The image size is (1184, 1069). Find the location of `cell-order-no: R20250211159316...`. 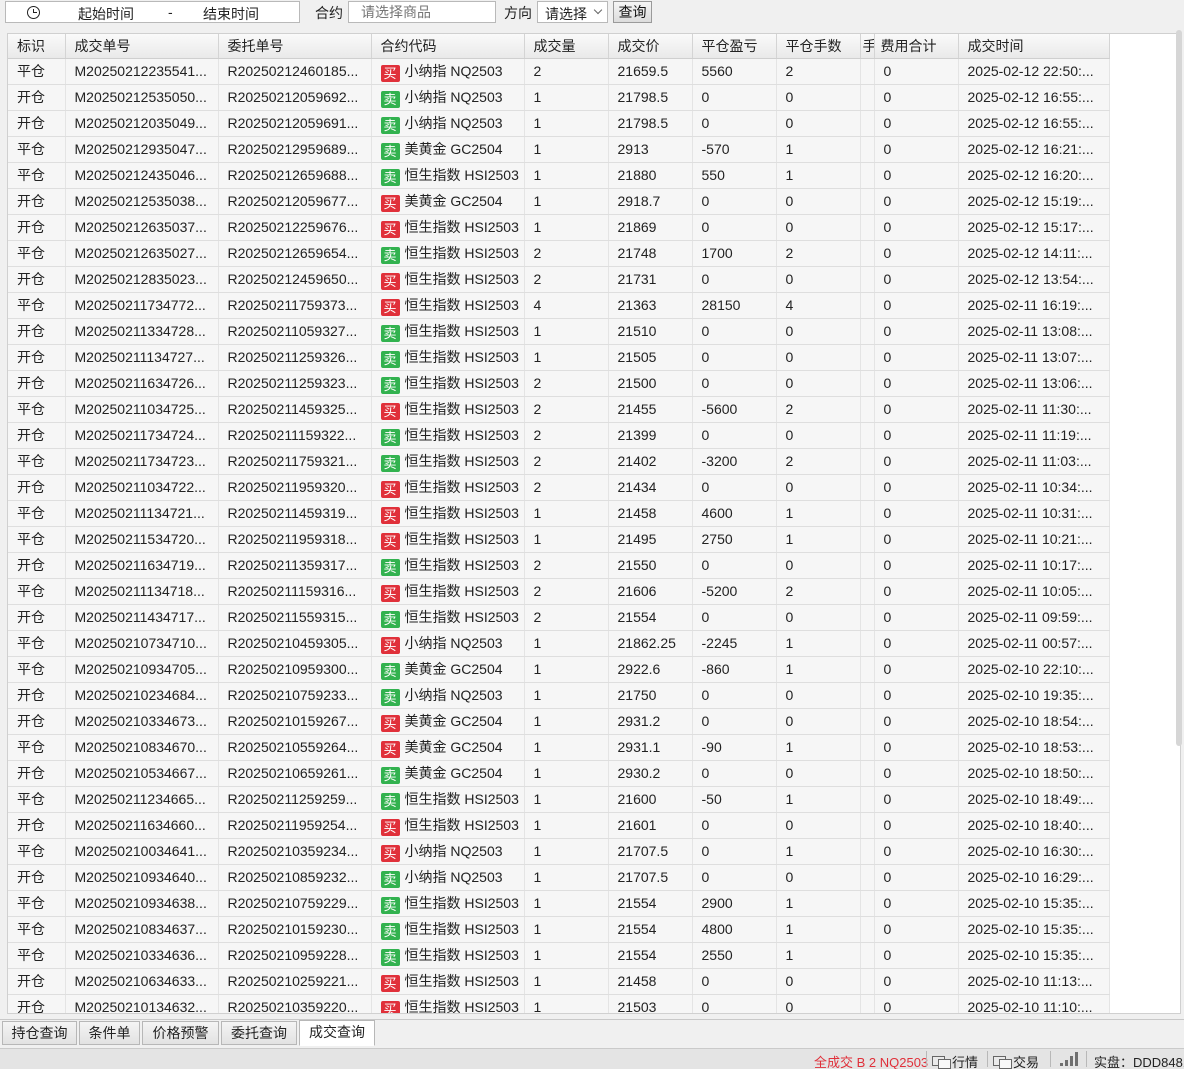

cell-order-no: R20250211159316... is located at coordinates (295, 591).